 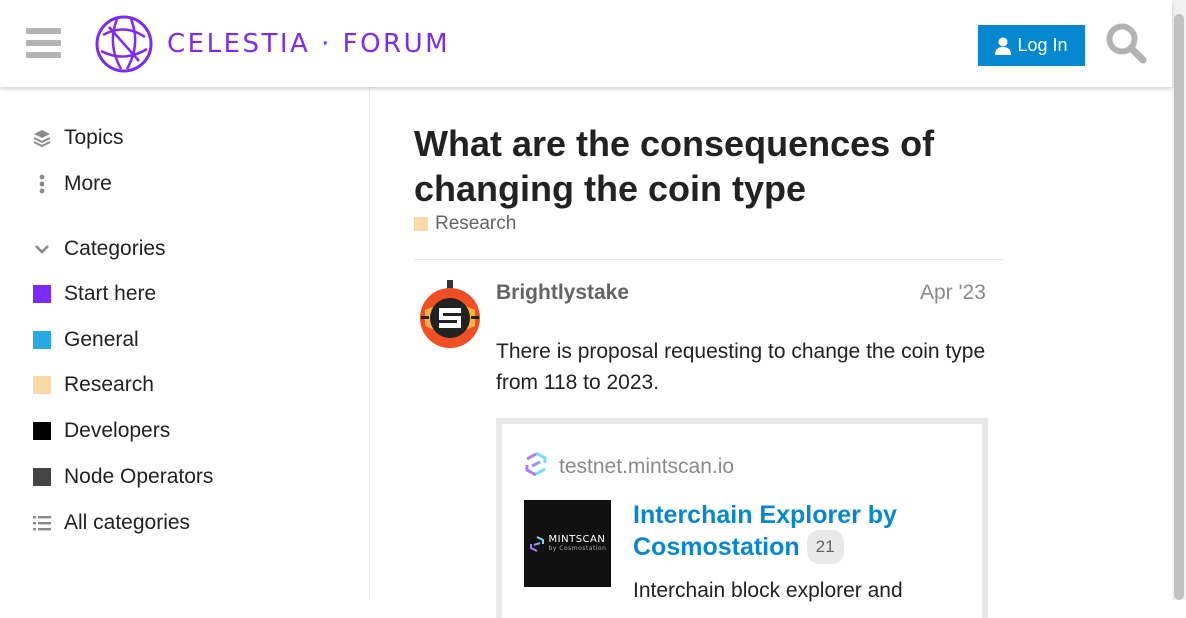 I want to click on sidebar-category-research: Research, so click(x=93, y=385).